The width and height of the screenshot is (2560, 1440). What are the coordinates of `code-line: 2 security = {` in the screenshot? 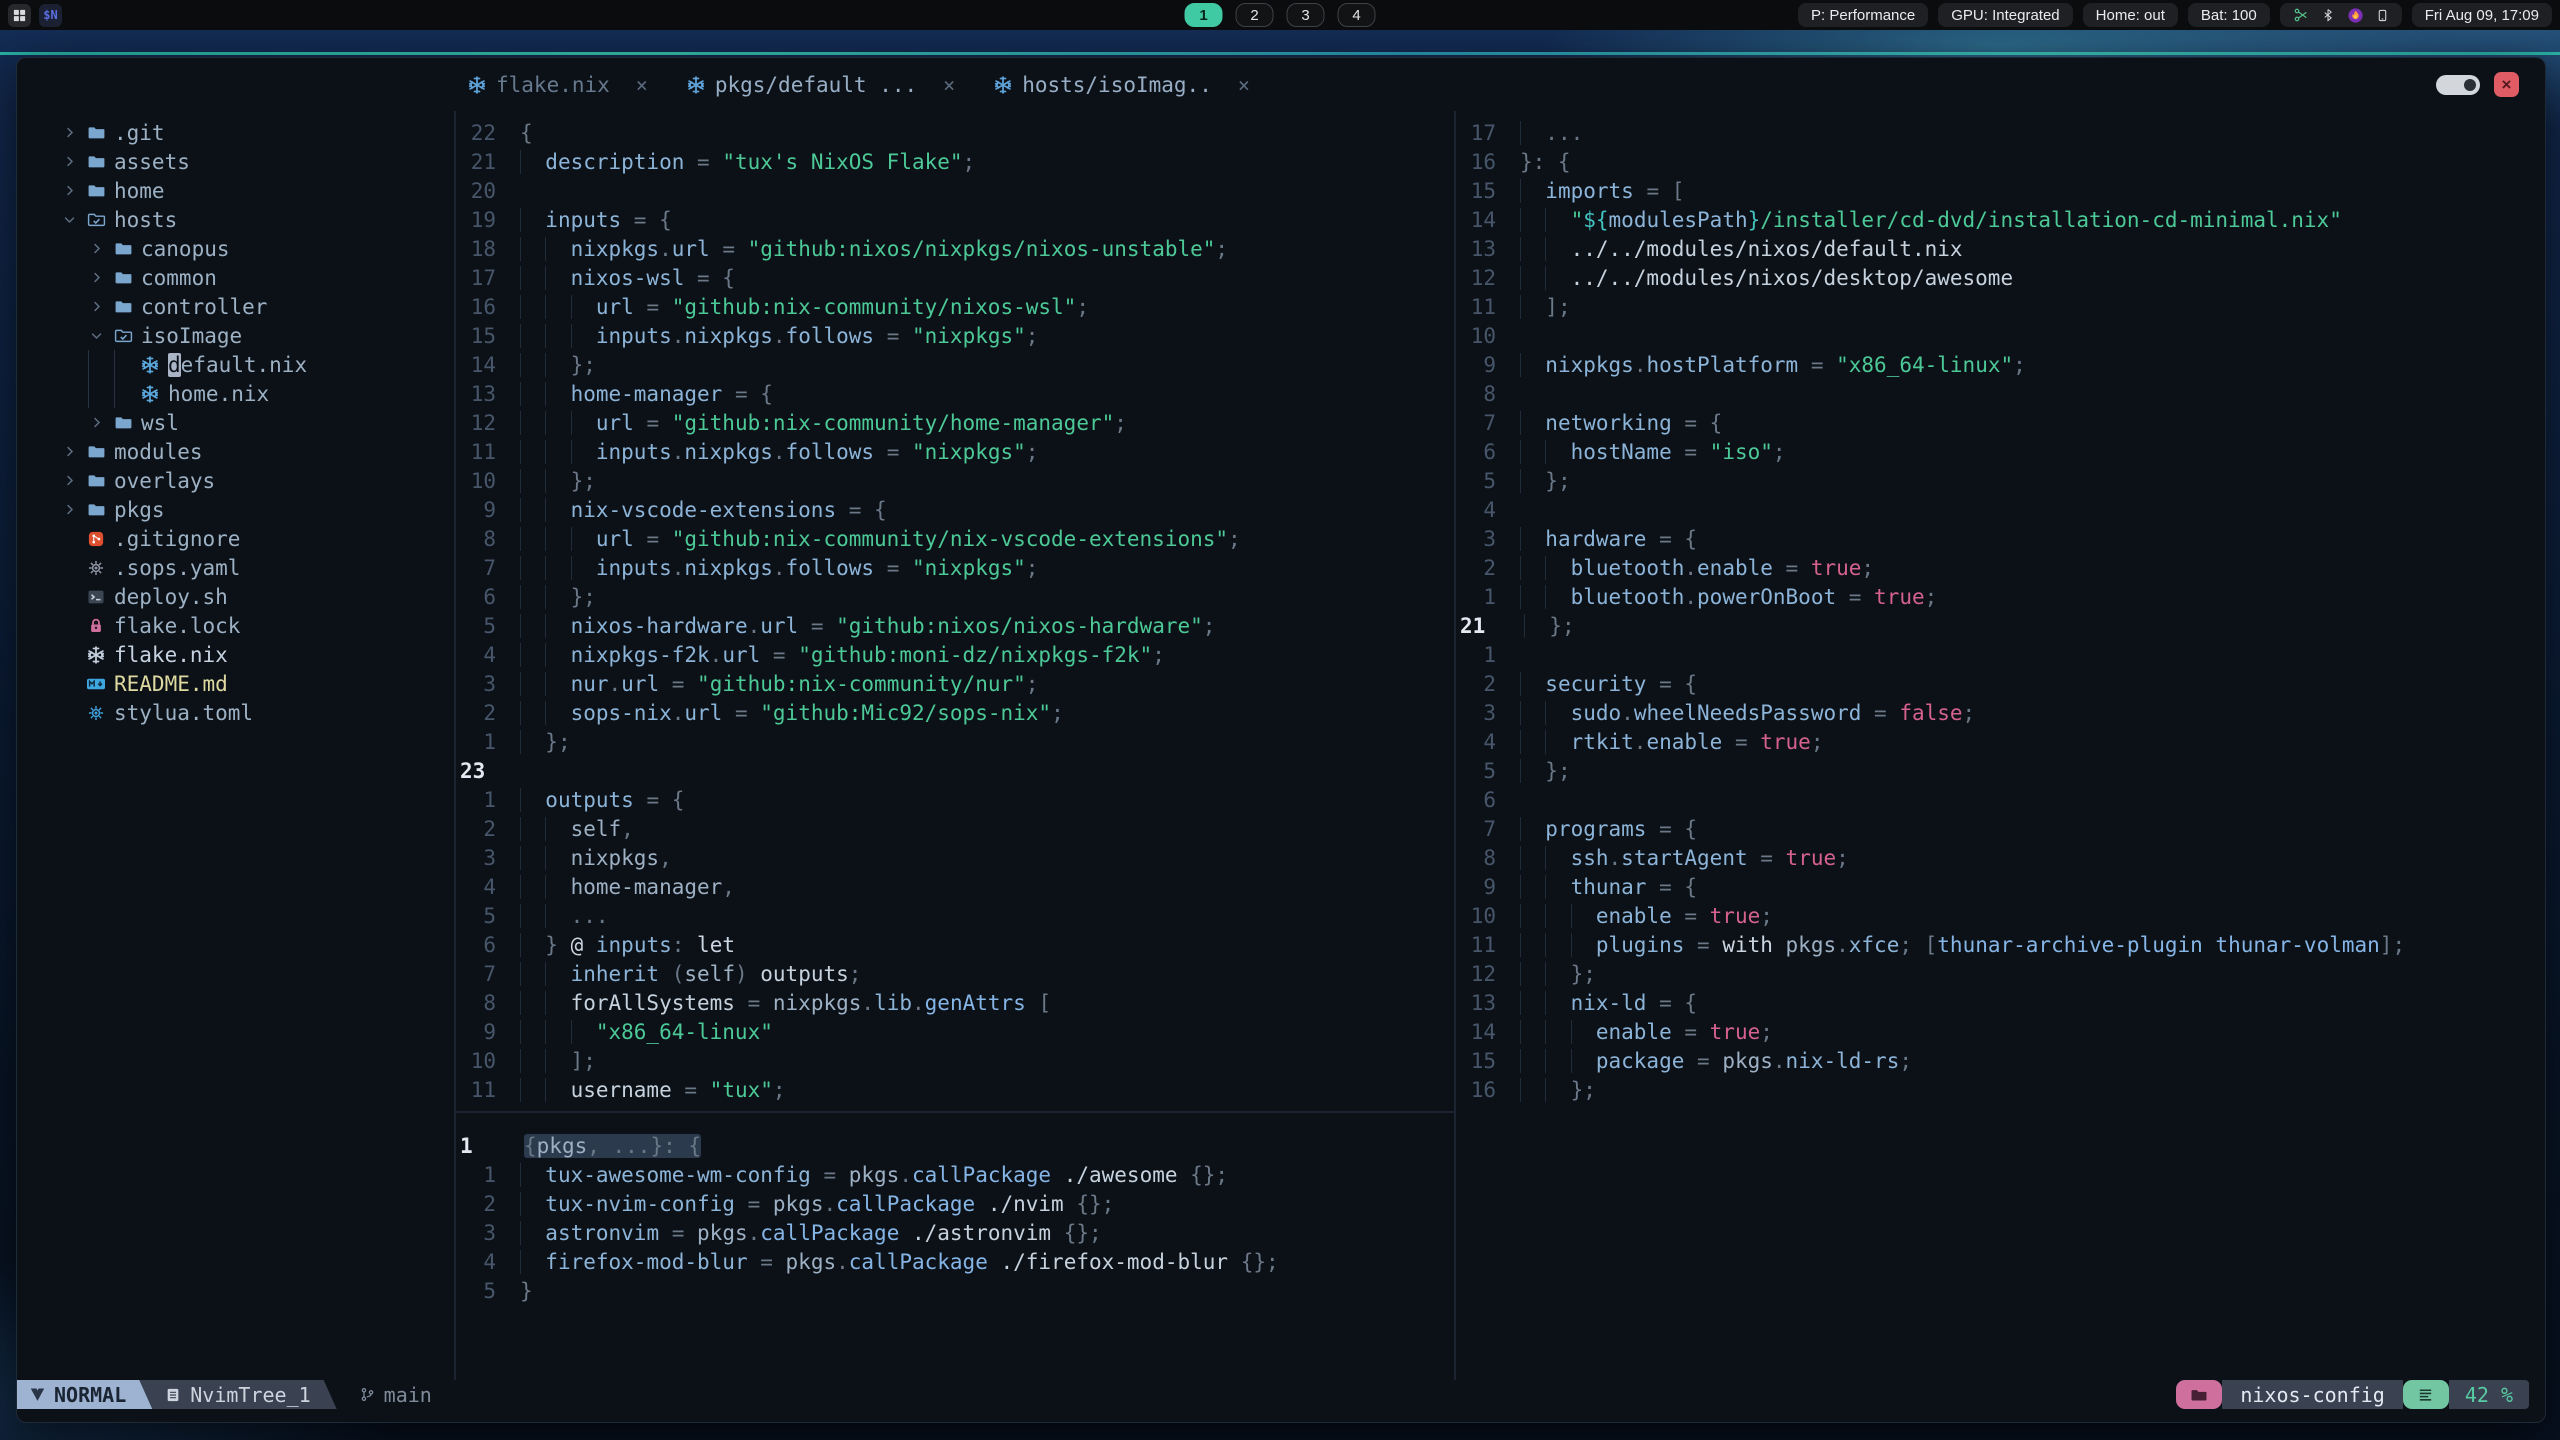 It's located at (2000, 683).